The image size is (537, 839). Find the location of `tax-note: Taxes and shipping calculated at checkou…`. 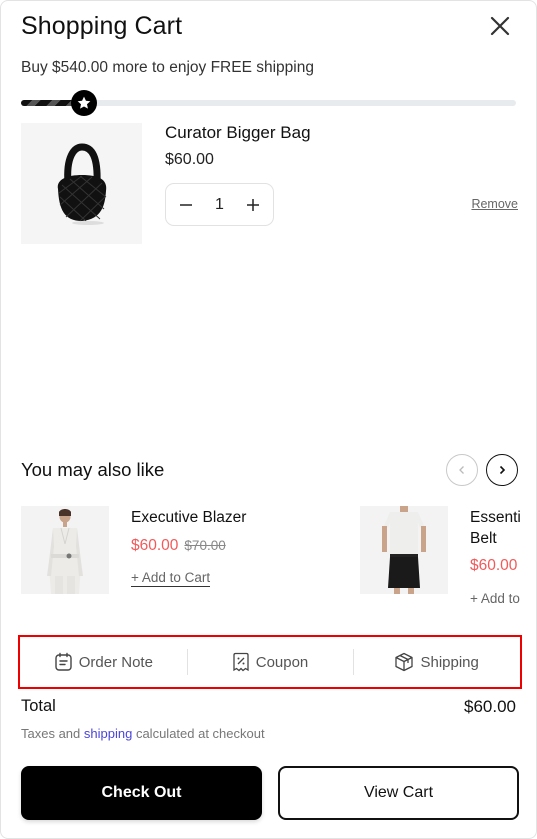

tax-note: Taxes and shipping calculated at checkou… is located at coordinates (143, 733).